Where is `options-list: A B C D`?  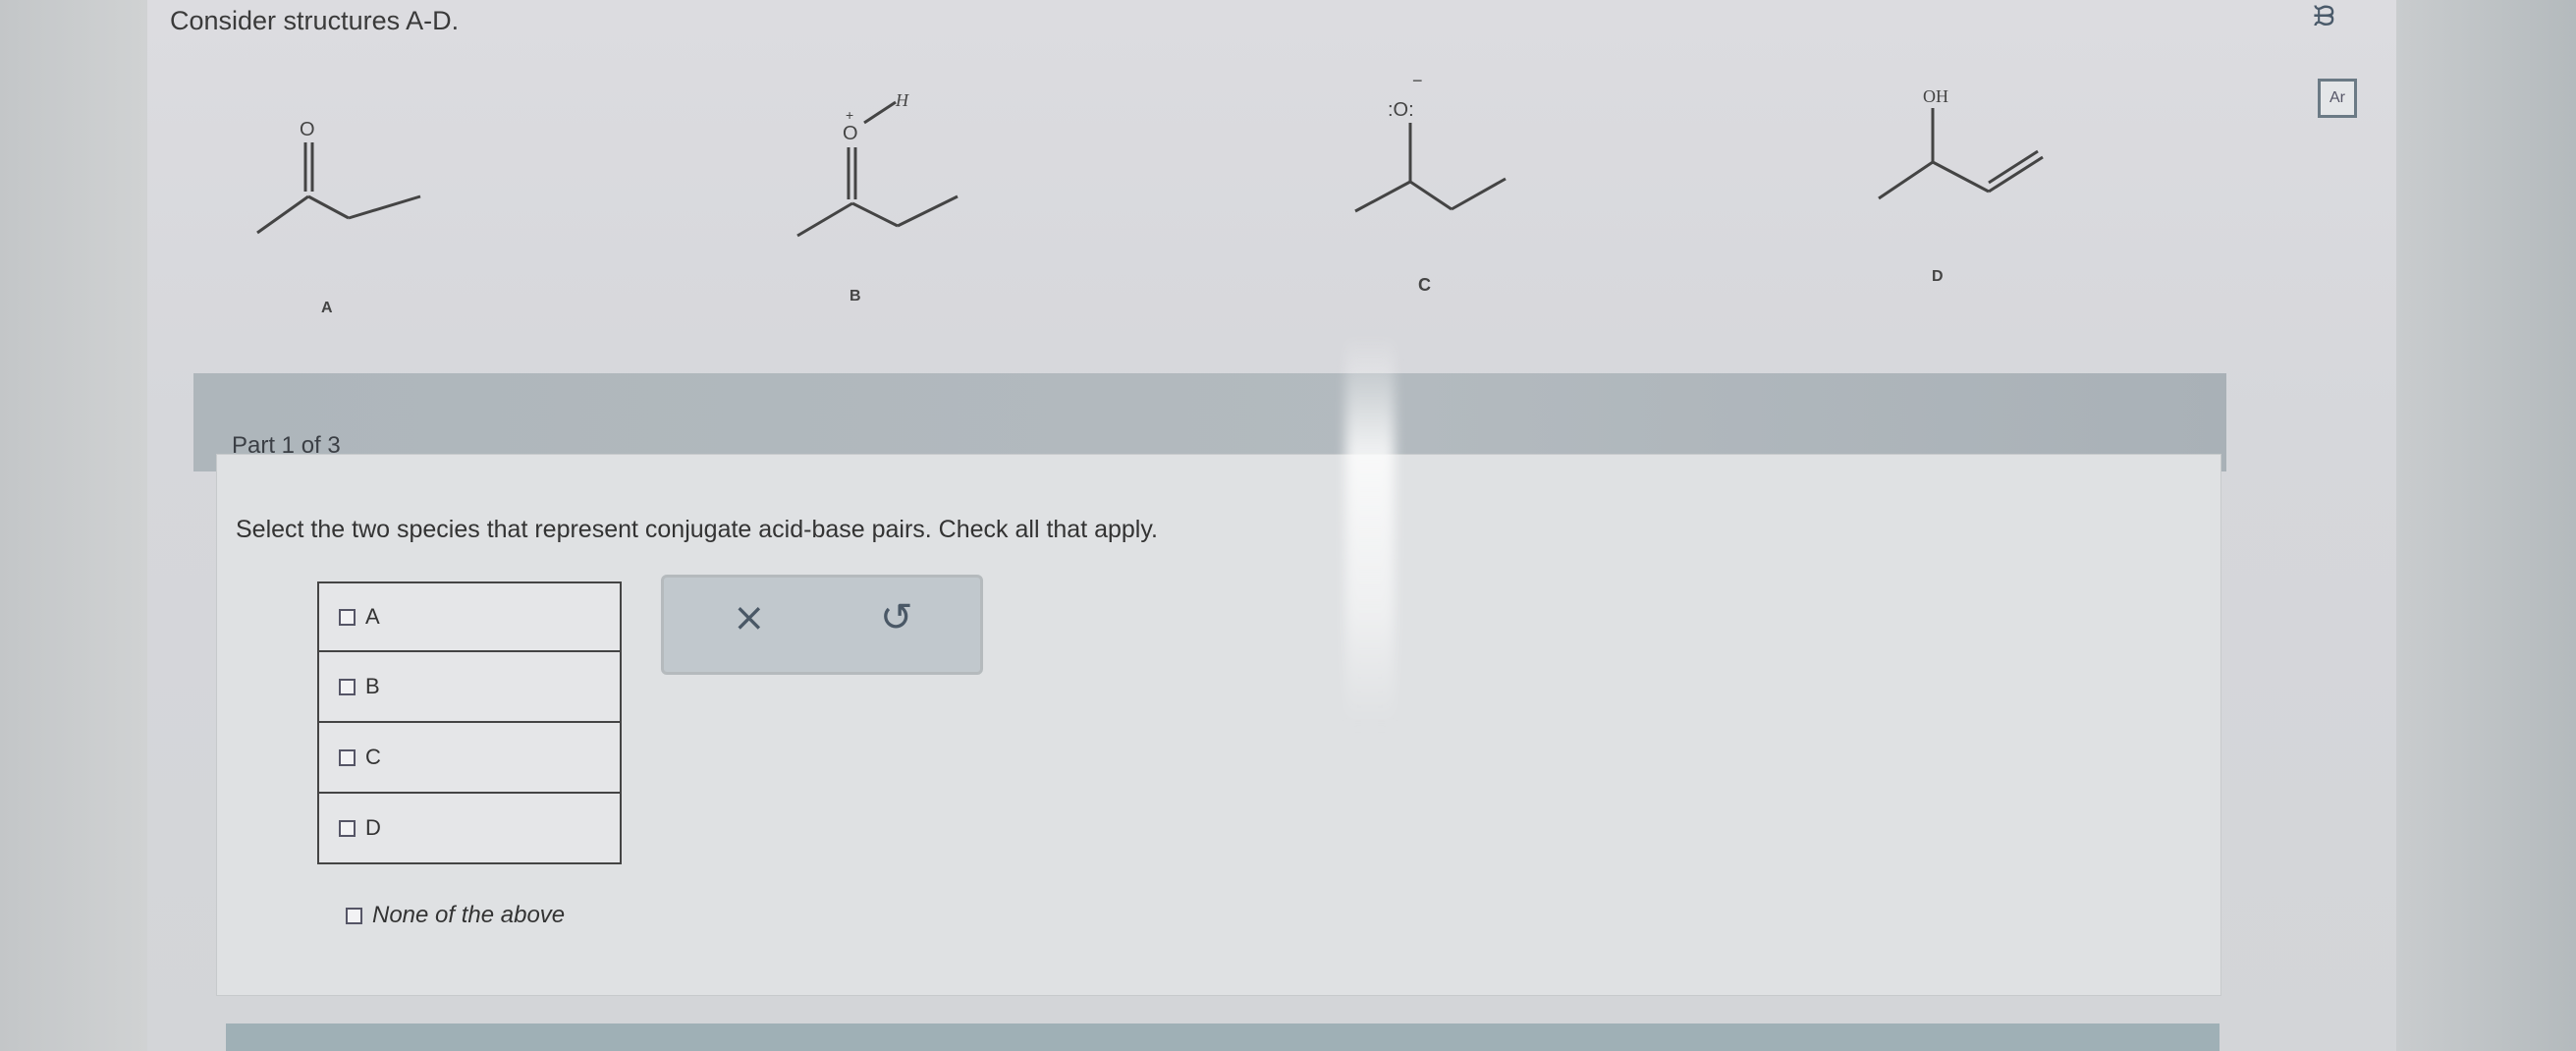 options-list: A B C D is located at coordinates (470, 722).